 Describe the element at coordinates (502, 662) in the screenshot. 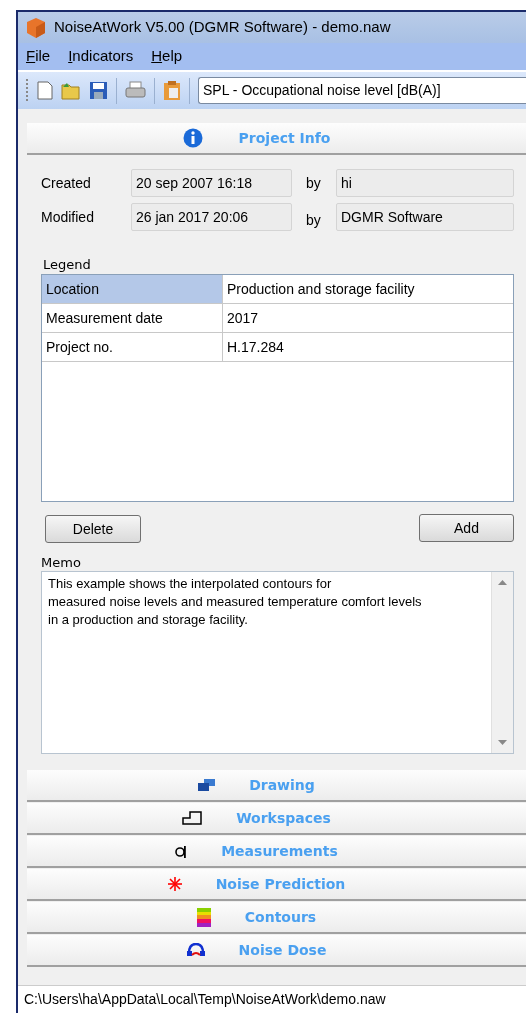

I see `scrollbar` at that location.